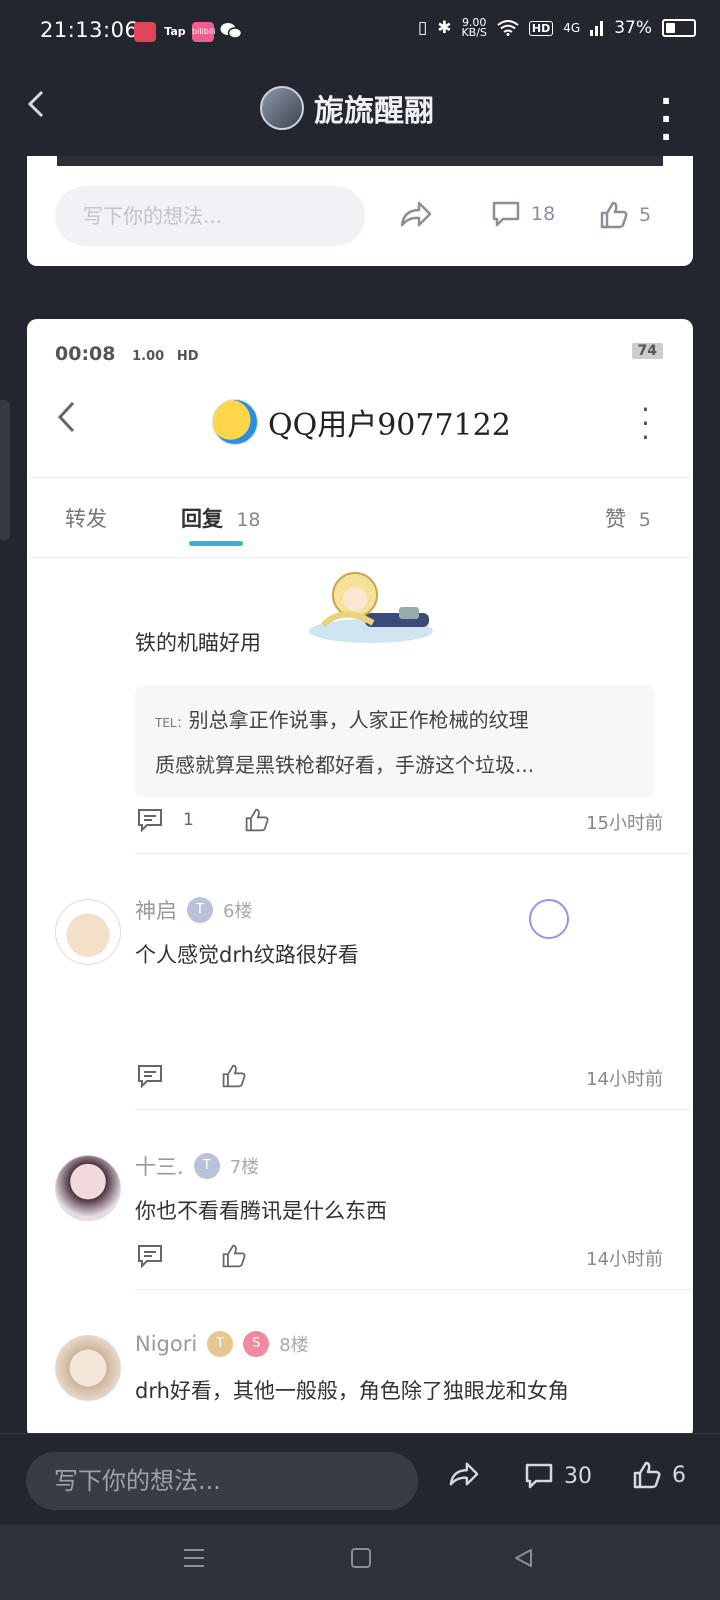  I want to click on reply-like-icon, so click(257, 820).